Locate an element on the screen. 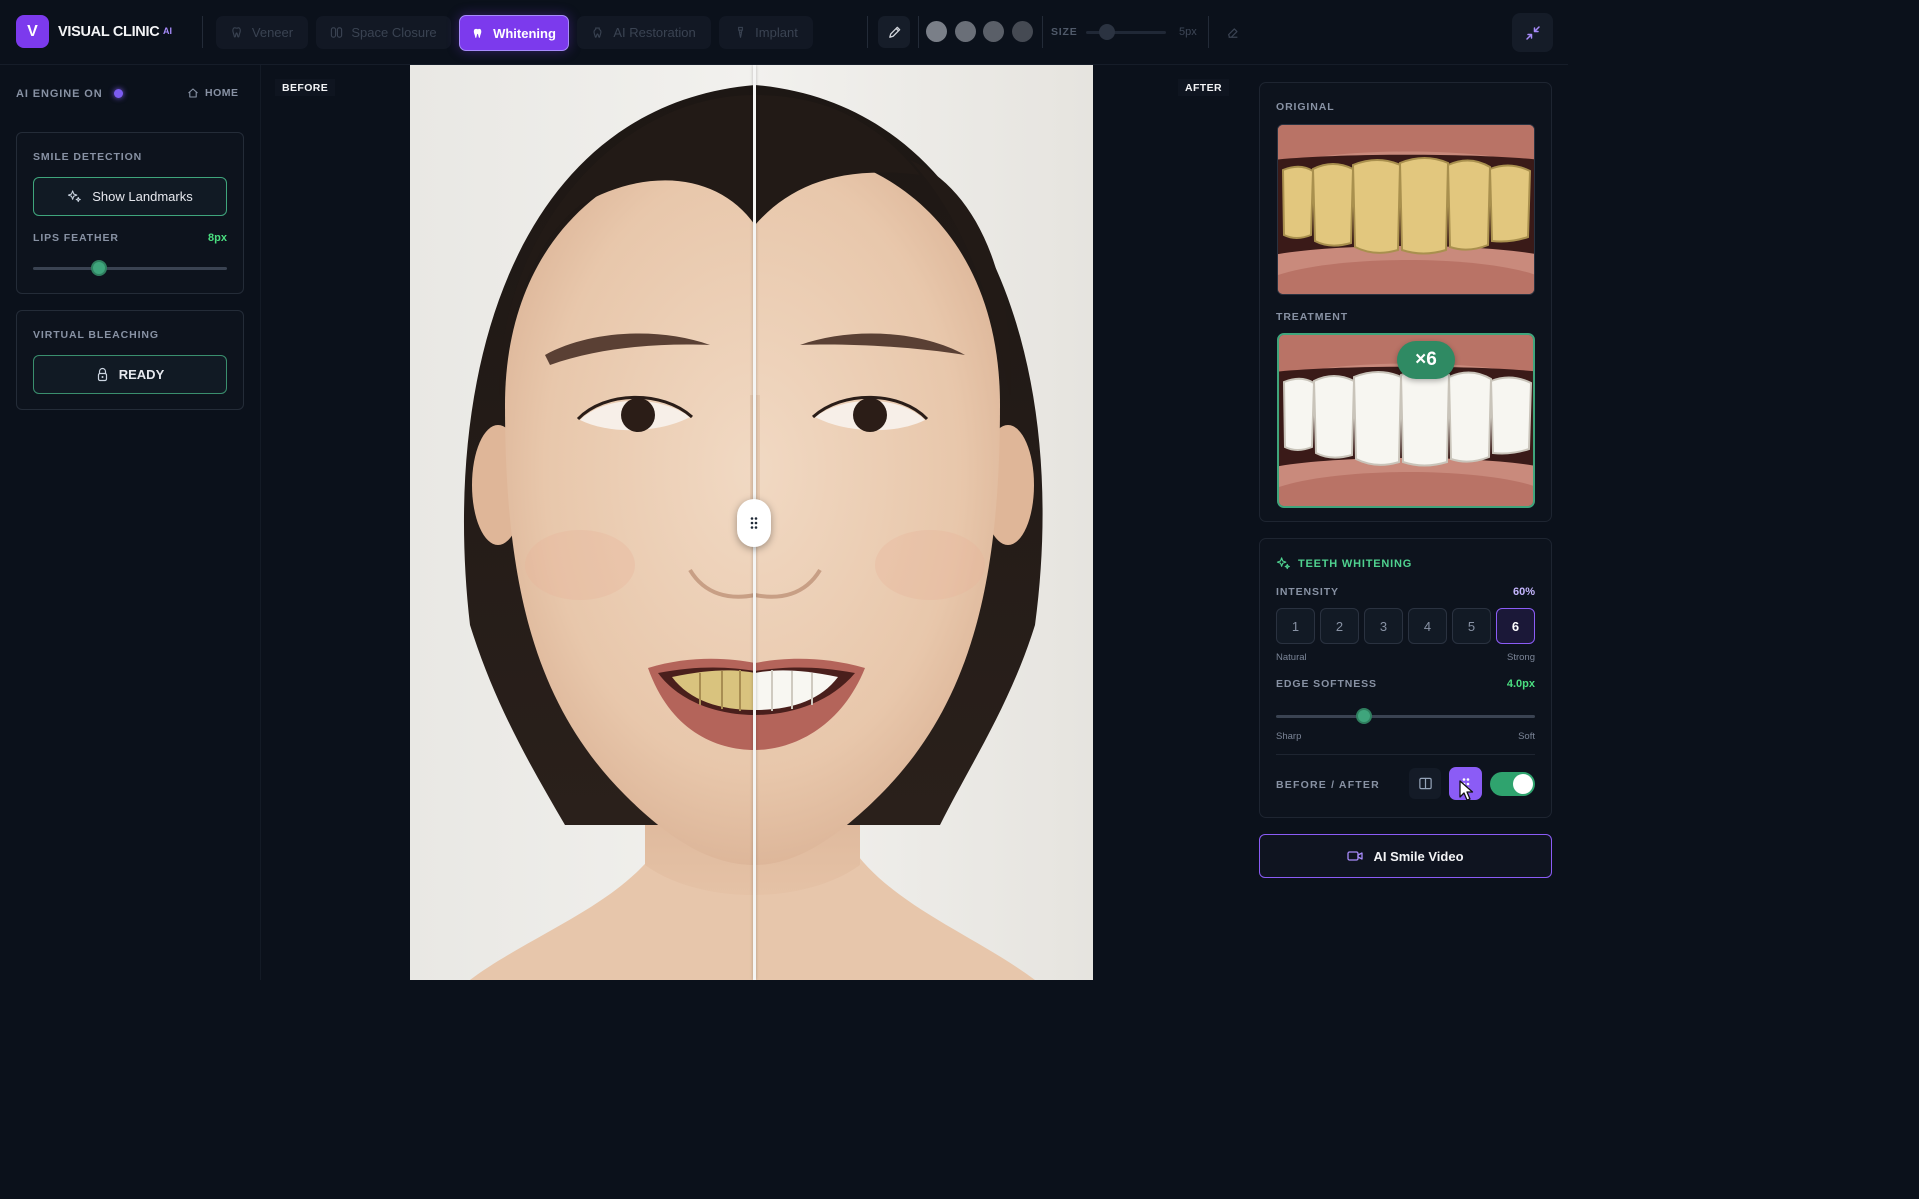 The image size is (1919, 1199). virtual-bleaching-title: VIRTUAL BLEACHING is located at coordinates (96, 335).